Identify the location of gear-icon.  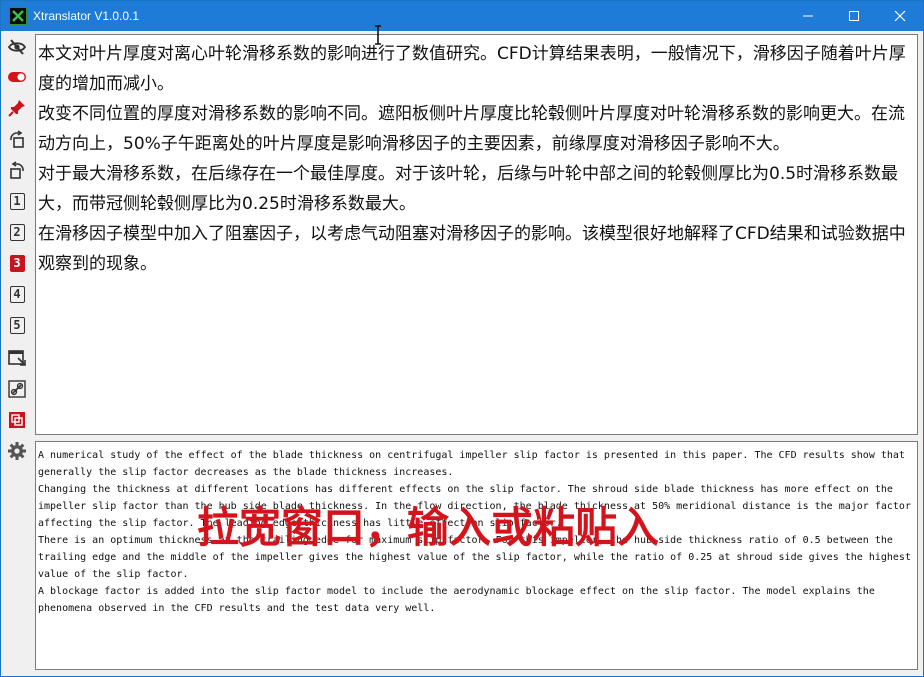
(17, 451).